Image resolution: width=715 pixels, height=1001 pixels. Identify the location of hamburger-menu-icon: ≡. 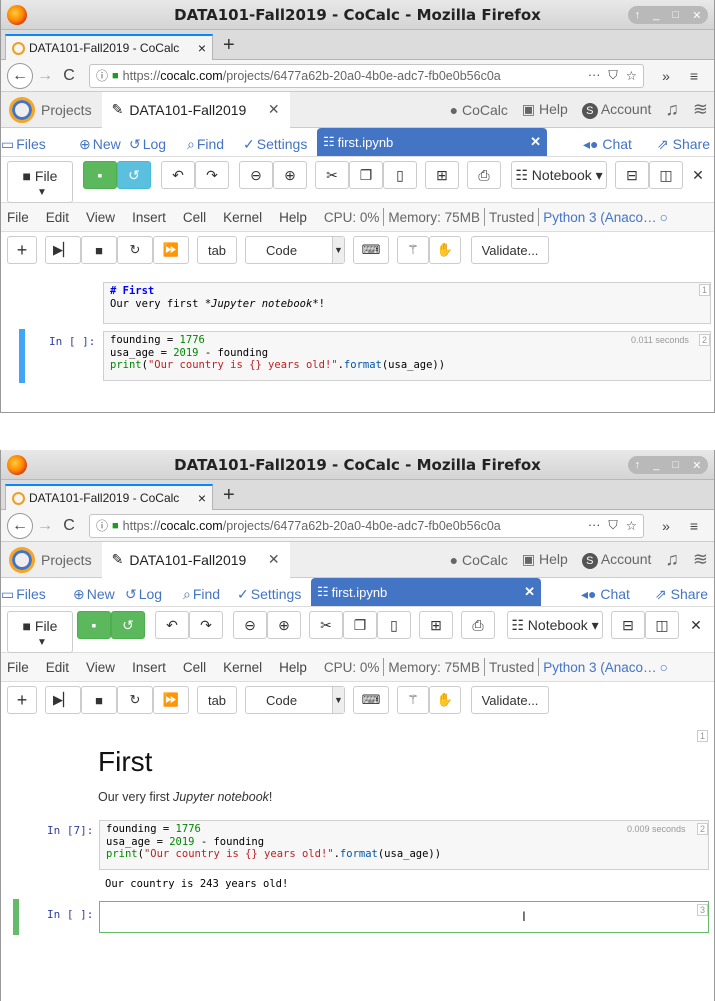
(694, 526).